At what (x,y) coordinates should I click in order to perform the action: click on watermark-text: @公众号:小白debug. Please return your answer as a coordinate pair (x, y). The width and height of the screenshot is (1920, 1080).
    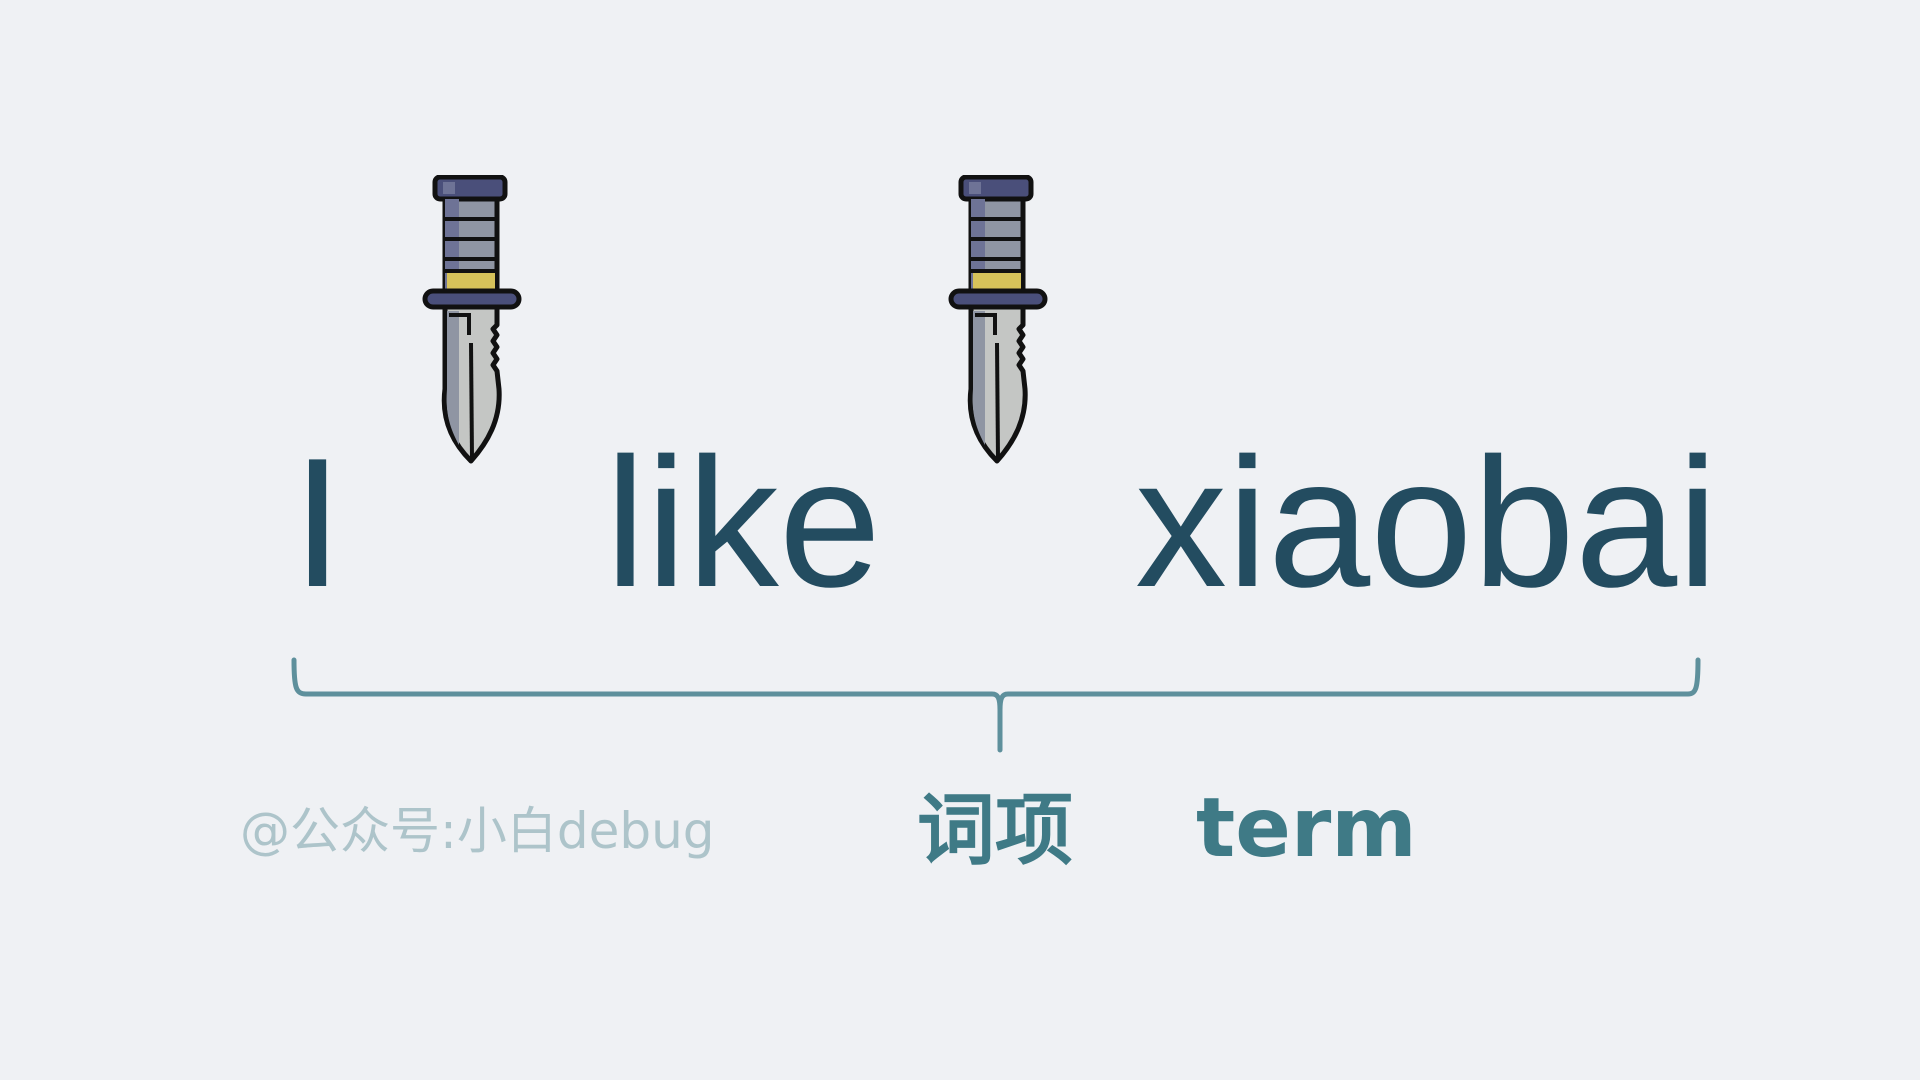
    Looking at the image, I should click on (477, 831).